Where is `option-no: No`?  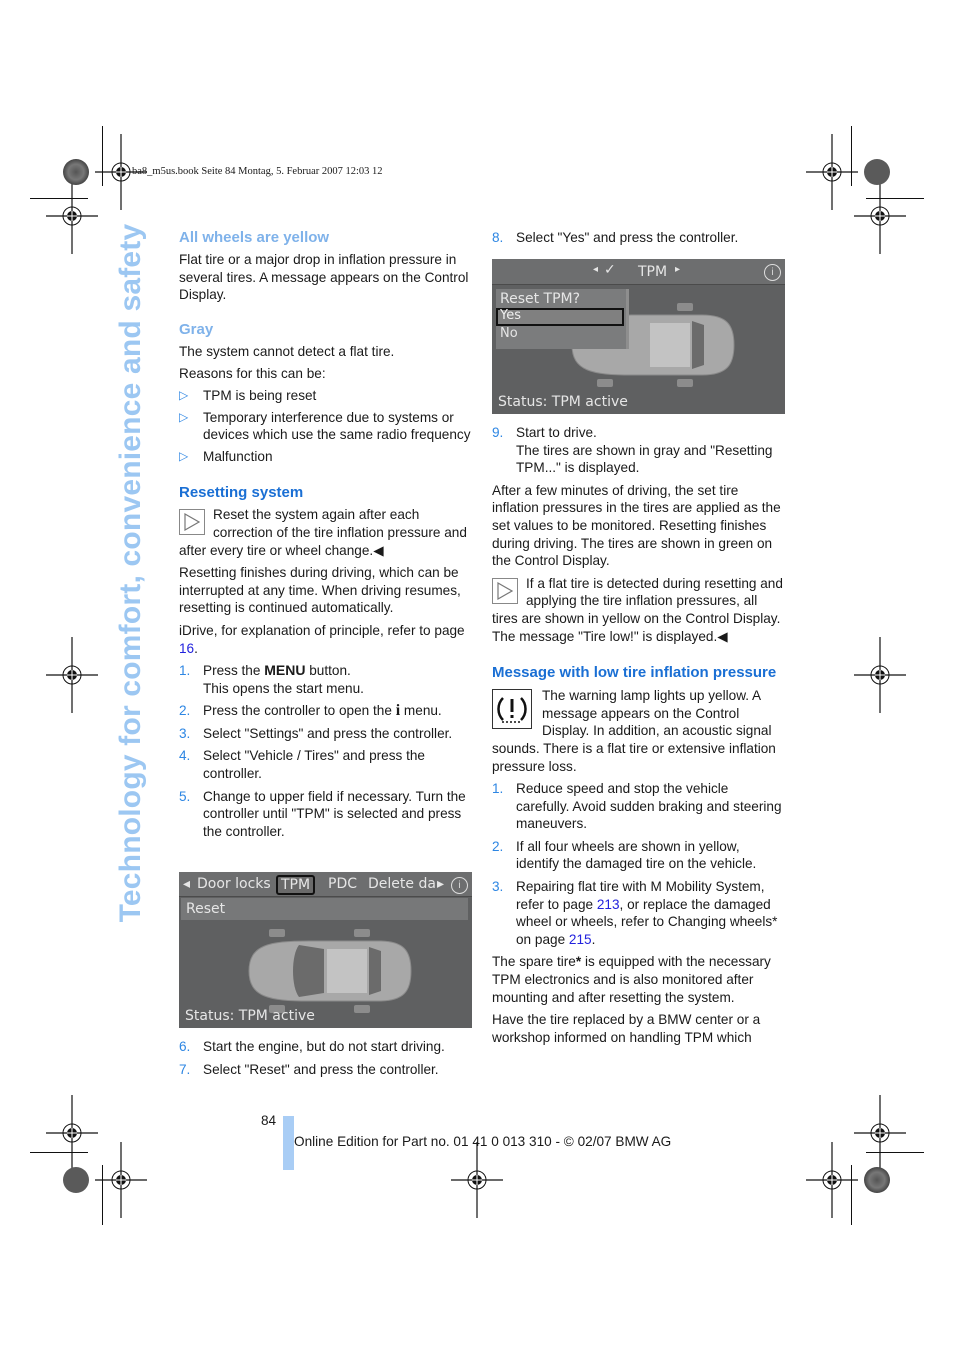
option-no: No is located at coordinates (509, 333).